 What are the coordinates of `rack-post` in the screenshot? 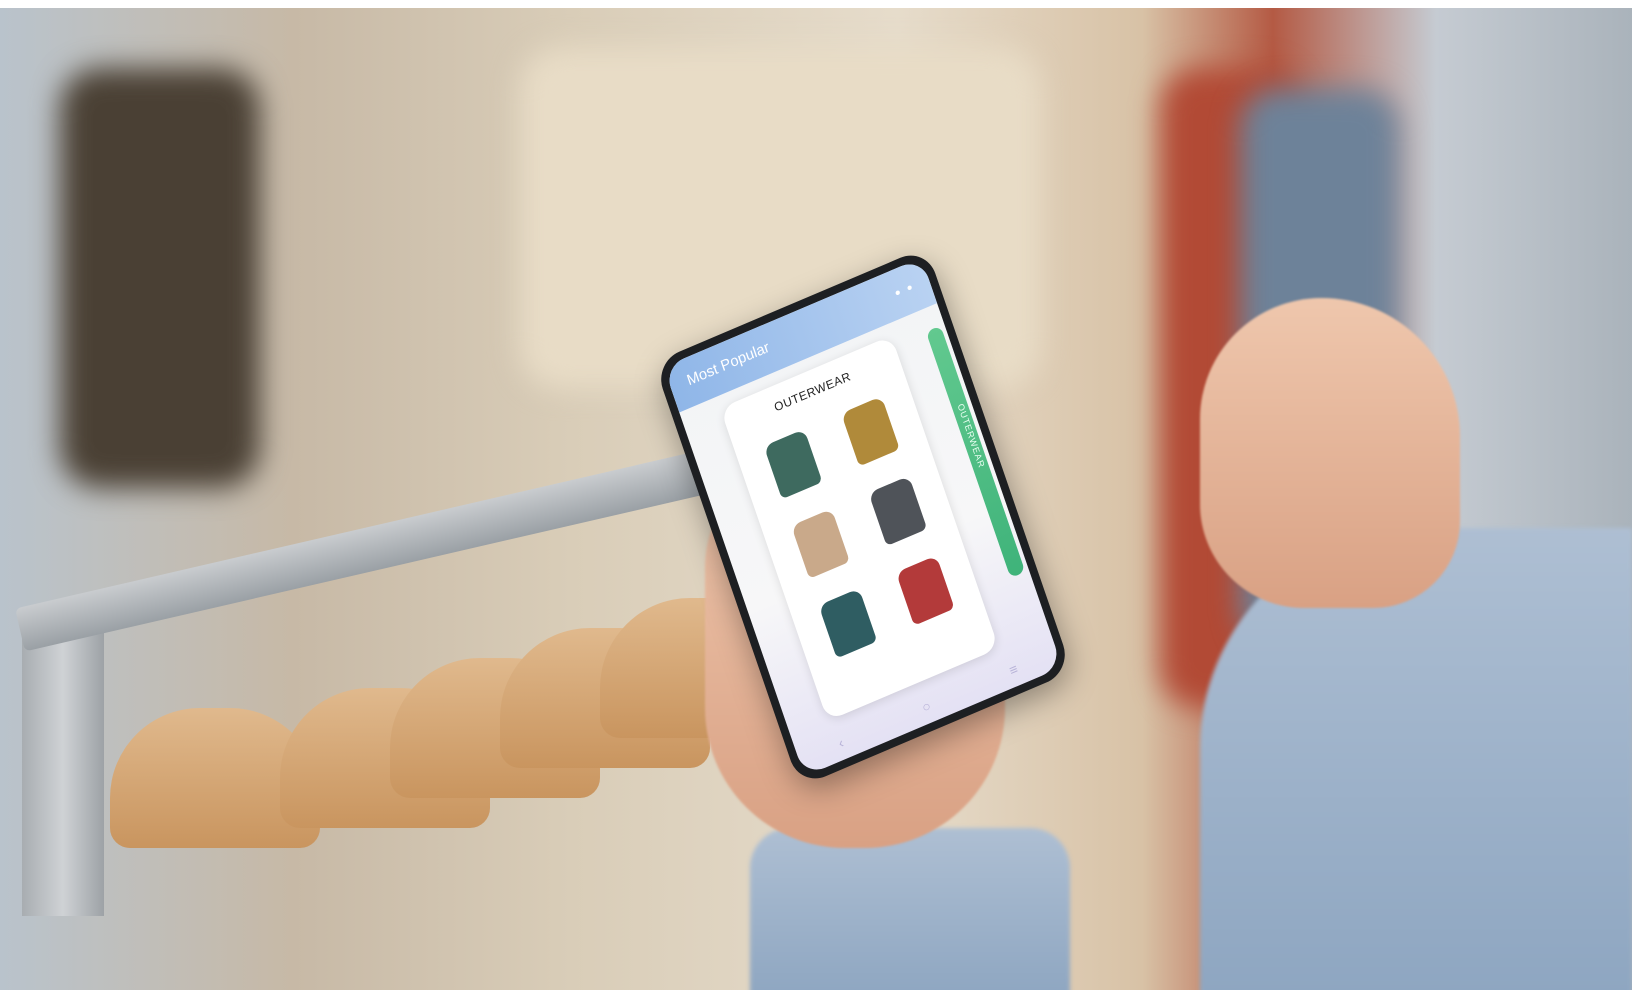 It's located at (63, 766).